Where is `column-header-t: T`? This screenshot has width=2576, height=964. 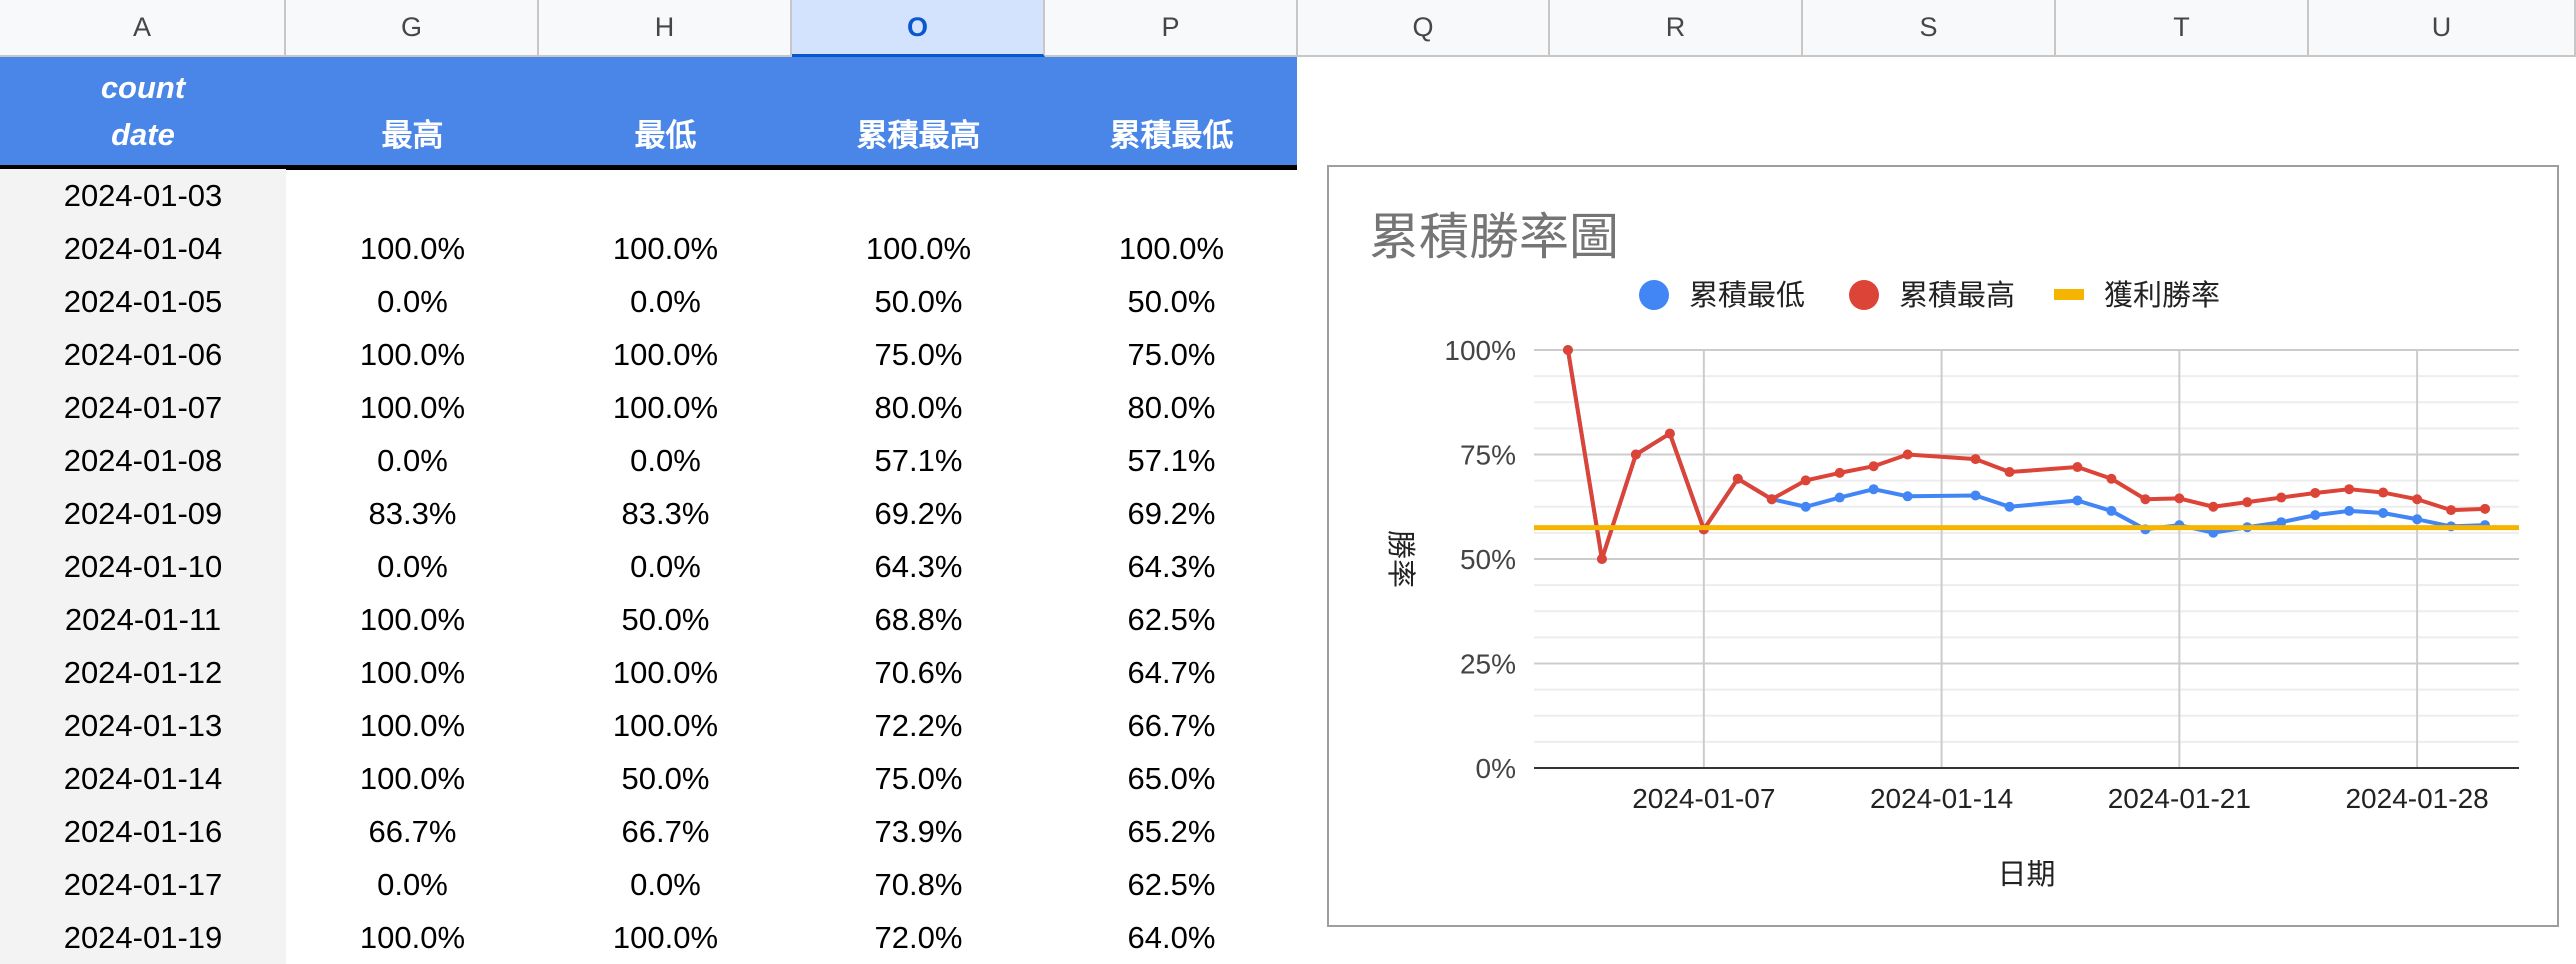
column-header-t: T is located at coordinates (2182, 28).